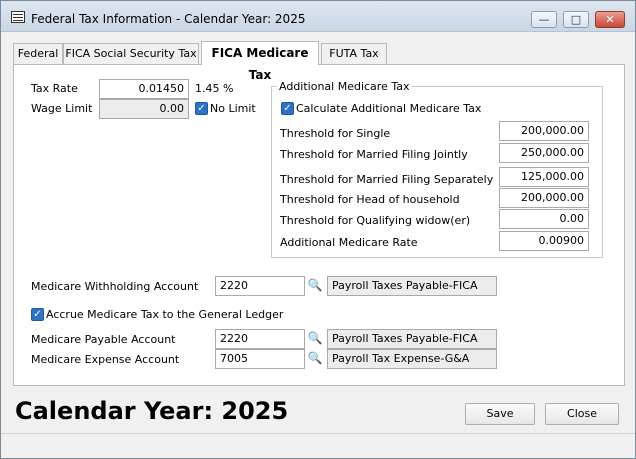 Image resolution: width=636 pixels, height=459 pixels. Describe the element at coordinates (214, 88) in the screenshot. I see `tax-rate-percent: 1.45 %` at that location.